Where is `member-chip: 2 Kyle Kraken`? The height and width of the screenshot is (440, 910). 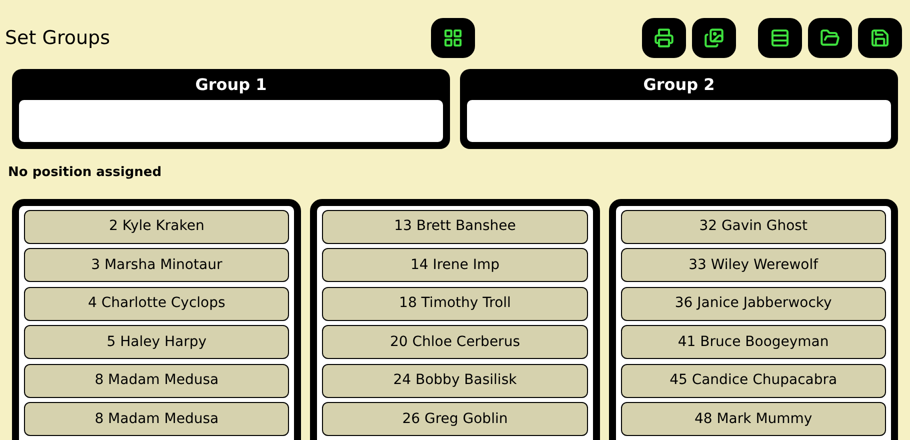 member-chip: 2 Kyle Kraken is located at coordinates (157, 227).